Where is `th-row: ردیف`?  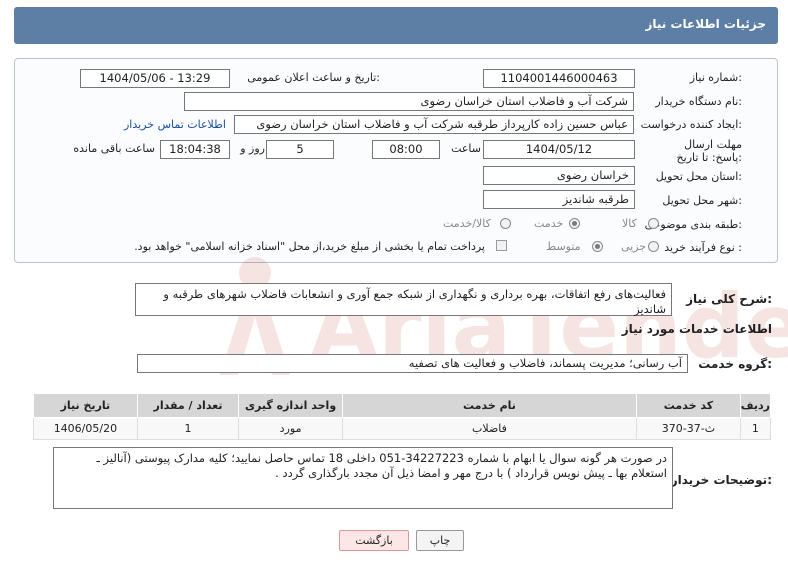
th-row: ردیف is located at coordinates (755, 405).